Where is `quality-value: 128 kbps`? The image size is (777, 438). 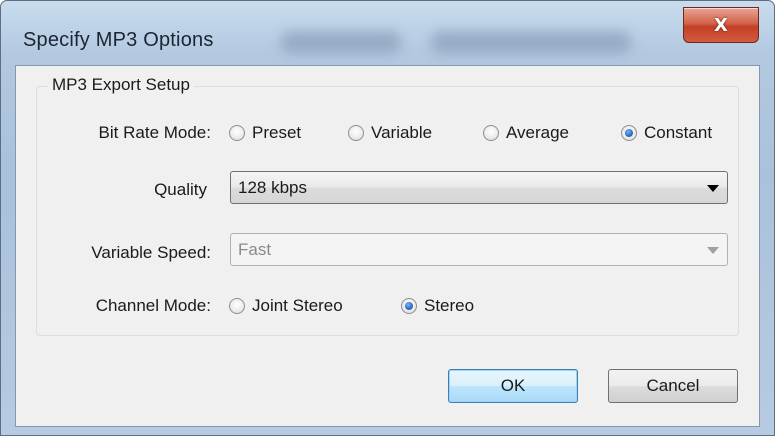 quality-value: 128 kbps is located at coordinates (272, 187).